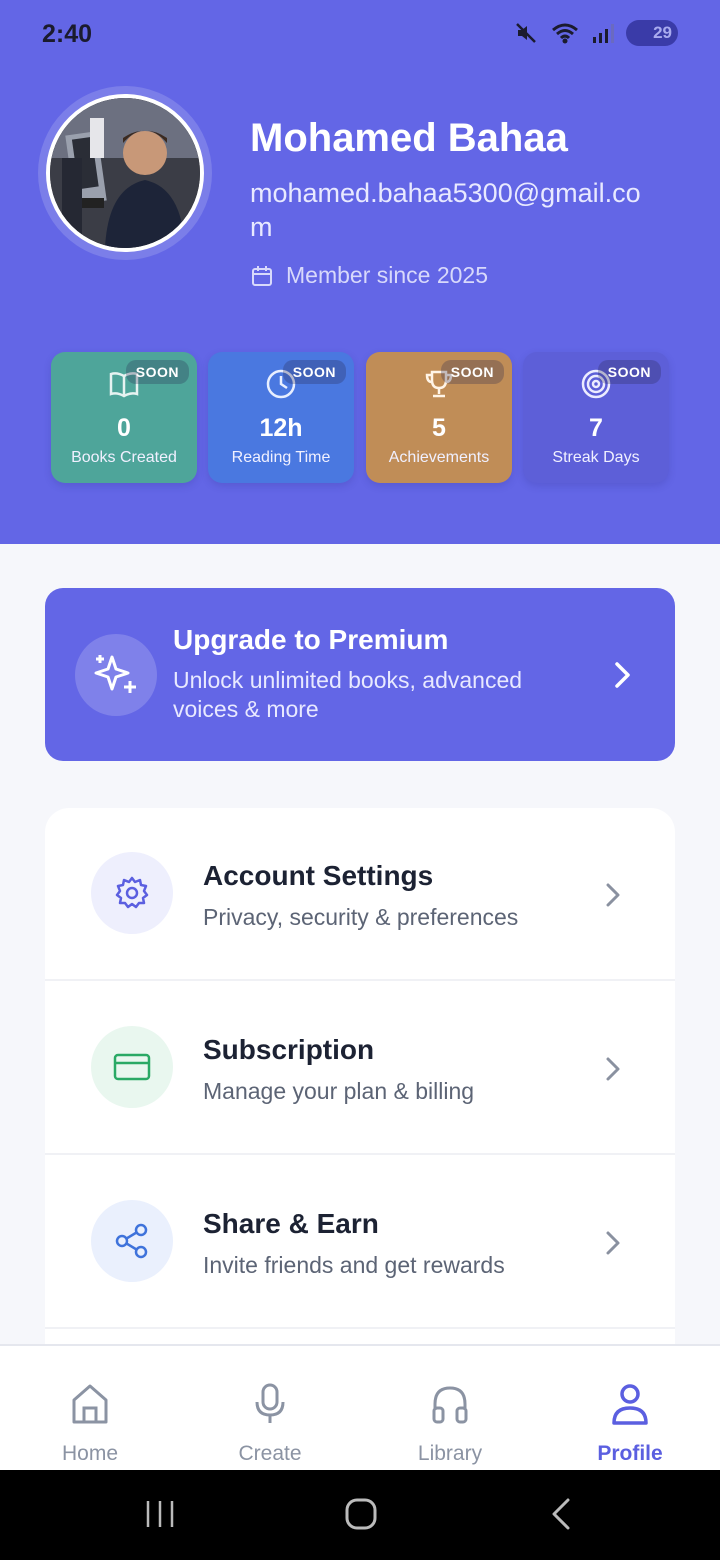 The height and width of the screenshot is (1560, 720). Describe the element at coordinates (387, 275) in the screenshot. I see `member-since-text: Member since 2025` at that location.